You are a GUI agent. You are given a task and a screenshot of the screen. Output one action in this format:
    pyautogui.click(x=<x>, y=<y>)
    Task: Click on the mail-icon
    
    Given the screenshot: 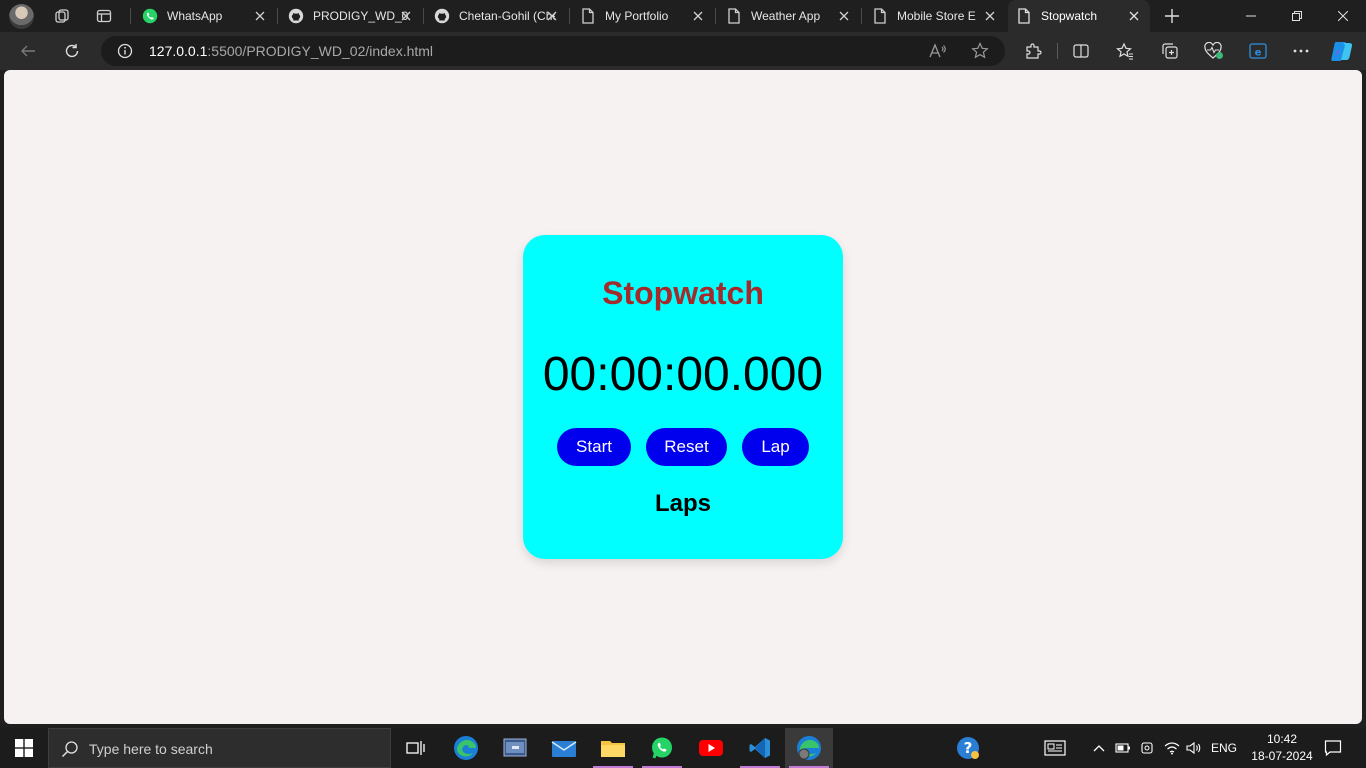 What is the action you would take?
    pyautogui.click(x=564, y=749)
    